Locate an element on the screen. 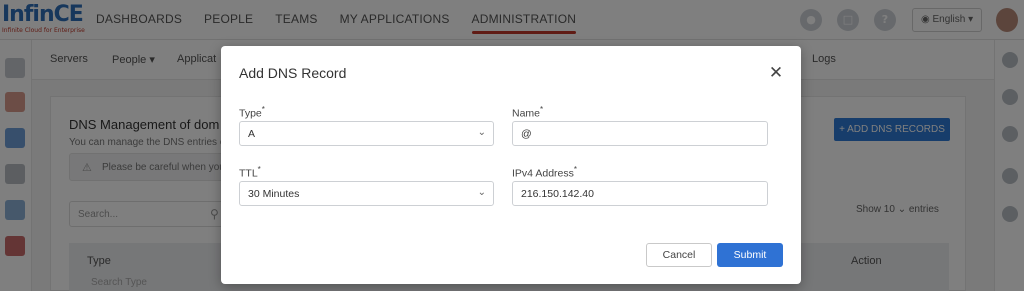 This screenshot has width=1024, height=291. ipv4-label: IPv4 Address* is located at coordinates (544, 172).